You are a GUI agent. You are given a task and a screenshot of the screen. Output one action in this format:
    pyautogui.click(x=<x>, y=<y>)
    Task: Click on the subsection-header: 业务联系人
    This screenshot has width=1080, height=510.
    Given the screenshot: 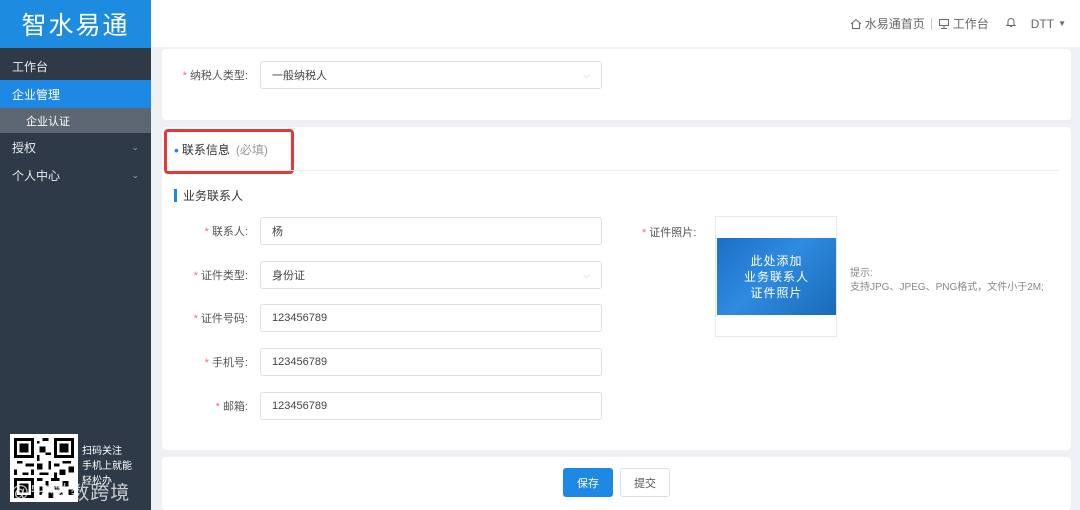 What is the action you would take?
    pyautogui.click(x=208, y=195)
    